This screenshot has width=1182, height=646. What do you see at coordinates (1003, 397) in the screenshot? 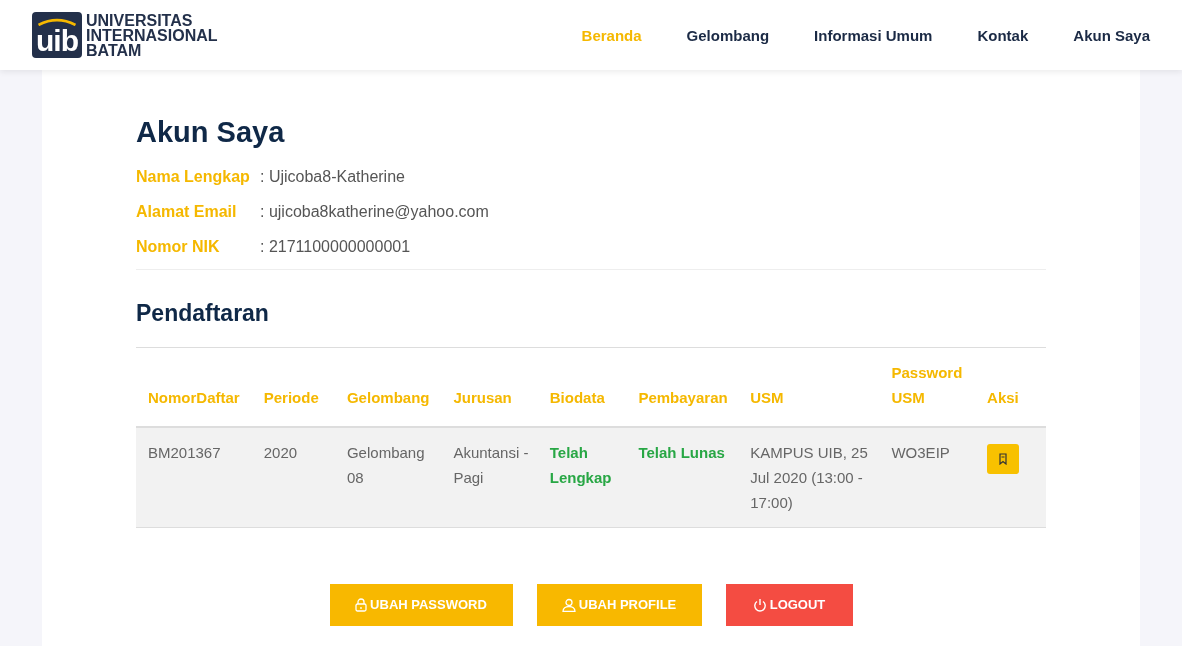
I see `column-header: Aksi` at bounding box center [1003, 397].